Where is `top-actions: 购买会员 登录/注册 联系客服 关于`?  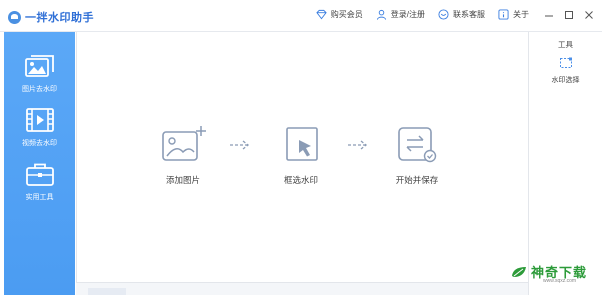
top-actions: 购买会员 登录/注册 联系客服 关于 is located at coordinates (455, 14).